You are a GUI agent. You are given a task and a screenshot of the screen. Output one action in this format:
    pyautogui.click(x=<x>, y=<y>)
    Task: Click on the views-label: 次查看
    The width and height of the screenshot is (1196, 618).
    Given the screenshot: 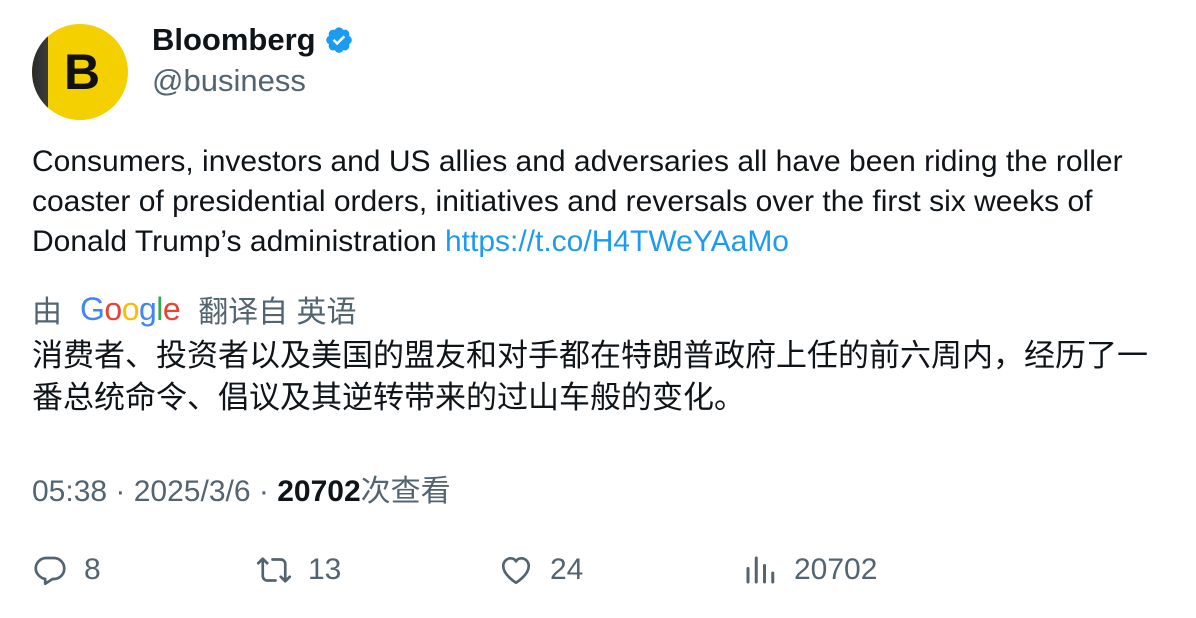 What is the action you would take?
    pyautogui.click(x=405, y=491)
    